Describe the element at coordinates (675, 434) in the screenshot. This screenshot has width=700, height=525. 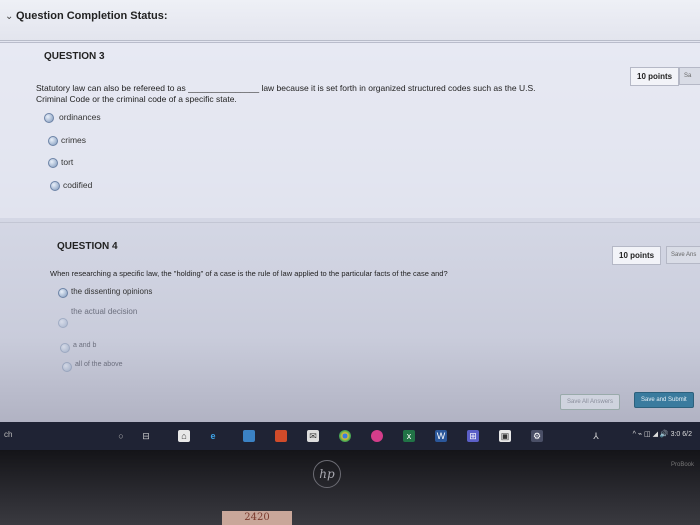
I see `tray-time: 3:0` at that location.